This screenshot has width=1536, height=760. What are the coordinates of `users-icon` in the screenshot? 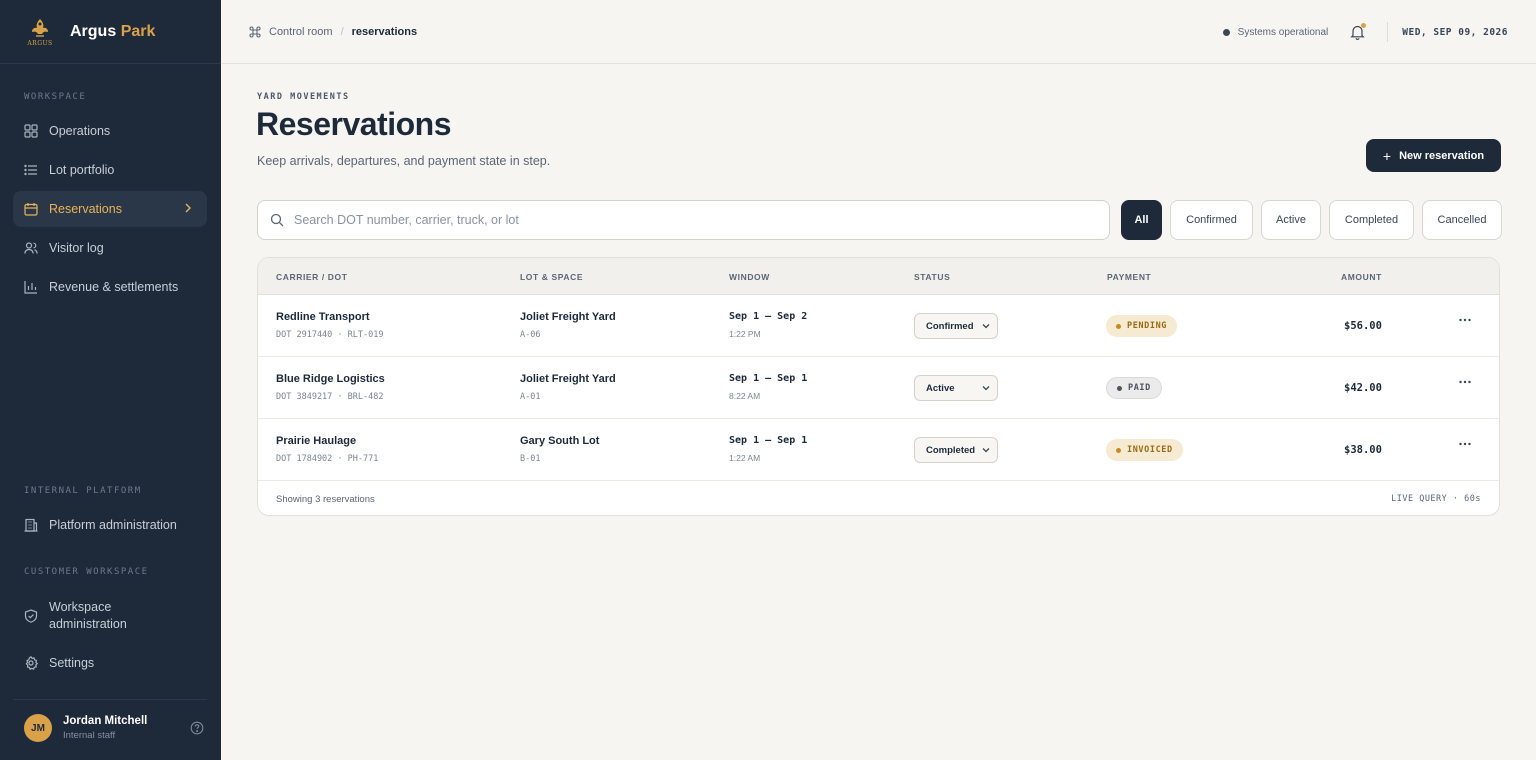 It's located at (31, 248).